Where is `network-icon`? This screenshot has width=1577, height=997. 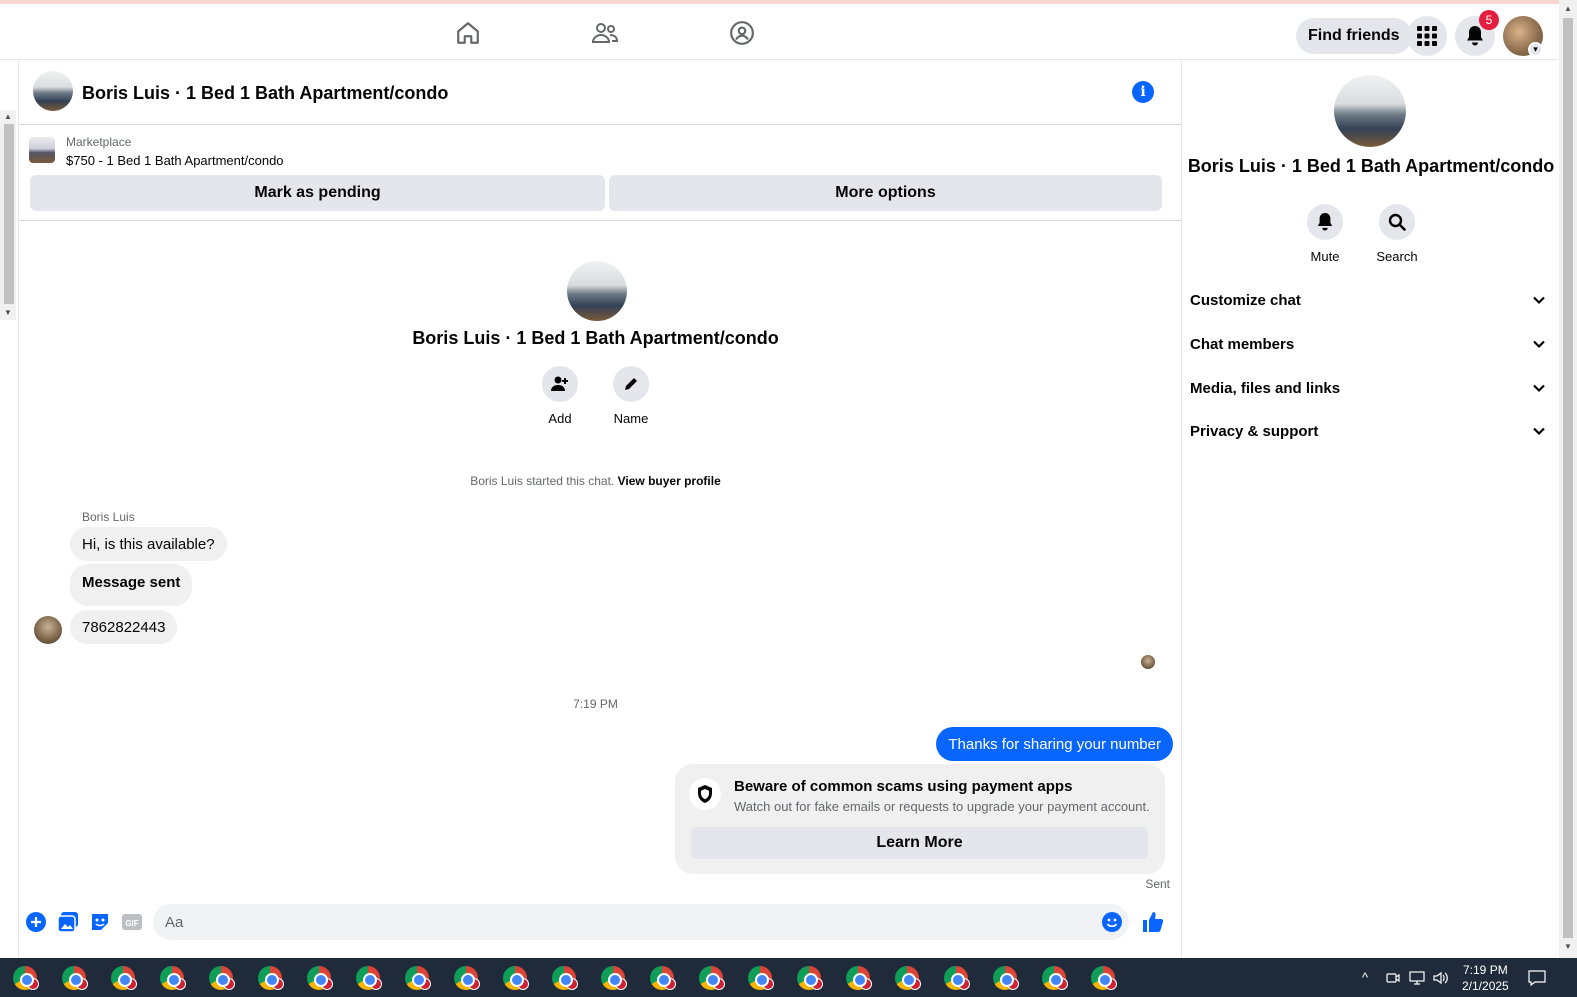
network-icon is located at coordinates (1417, 977).